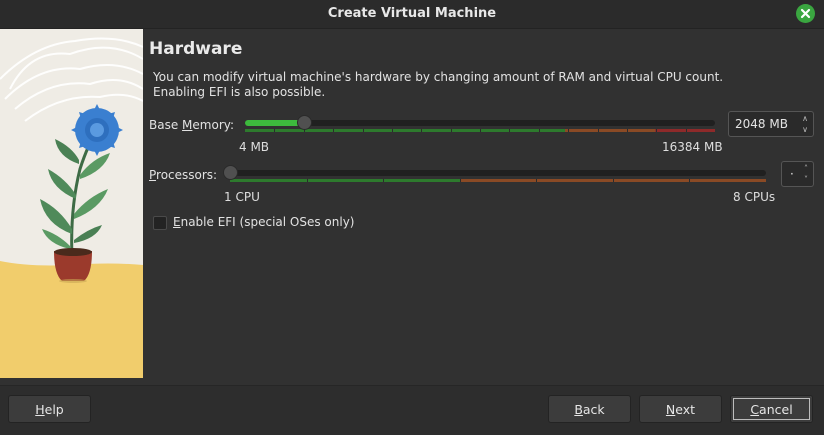 Image resolution: width=824 pixels, height=435 pixels. What do you see at coordinates (187, 175) in the screenshot?
I see `processors-label-rest: rocessors:` at bounding box center [187, 175].